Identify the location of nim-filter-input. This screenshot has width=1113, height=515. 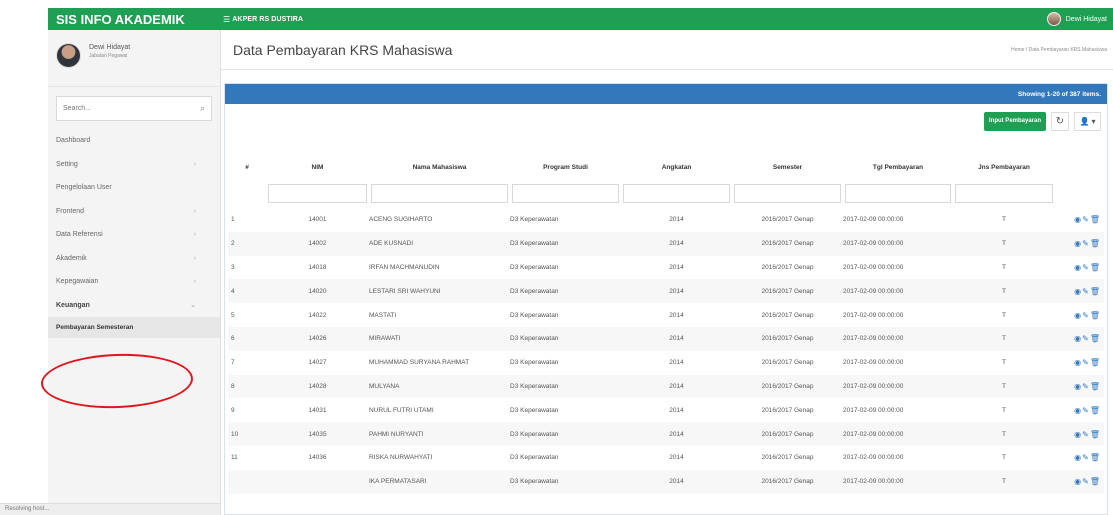
(317, 193).